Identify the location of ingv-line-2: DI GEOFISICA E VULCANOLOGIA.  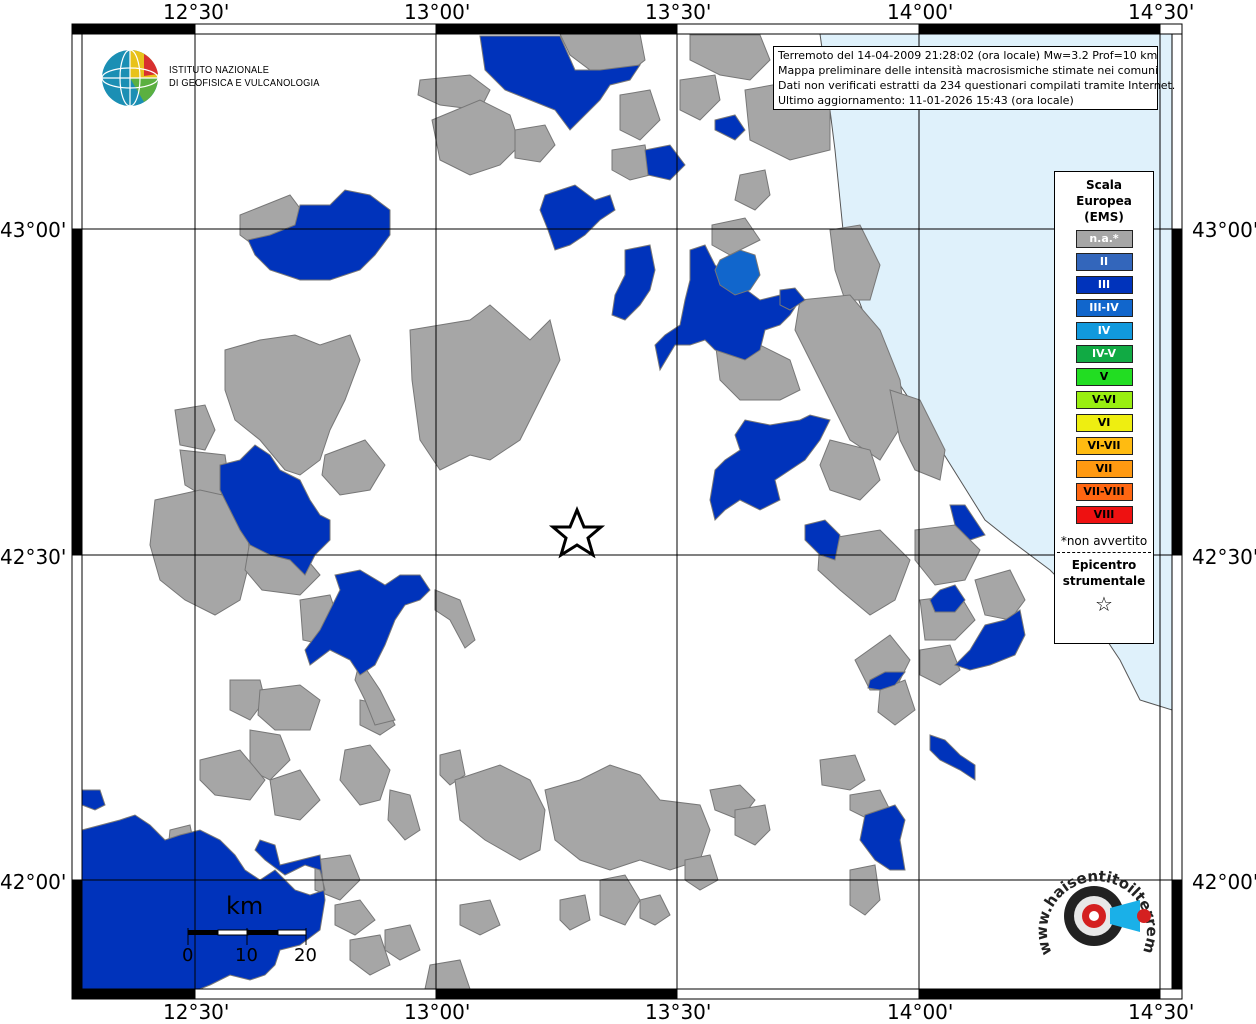
(244, 83).